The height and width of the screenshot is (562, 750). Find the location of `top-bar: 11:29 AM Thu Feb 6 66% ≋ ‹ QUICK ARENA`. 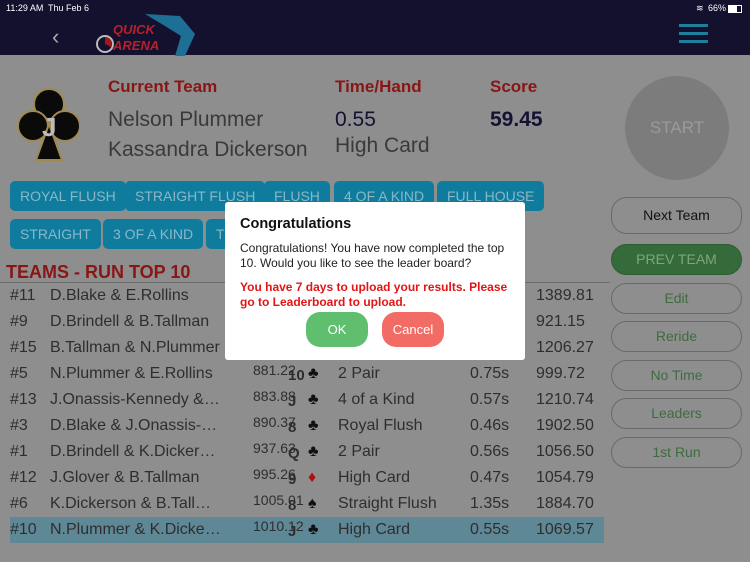

top-bar: 11:29 AM Thu Feb 6 66% ≋ ‹ QUICK ARENA is located at coordinates (375, 28).